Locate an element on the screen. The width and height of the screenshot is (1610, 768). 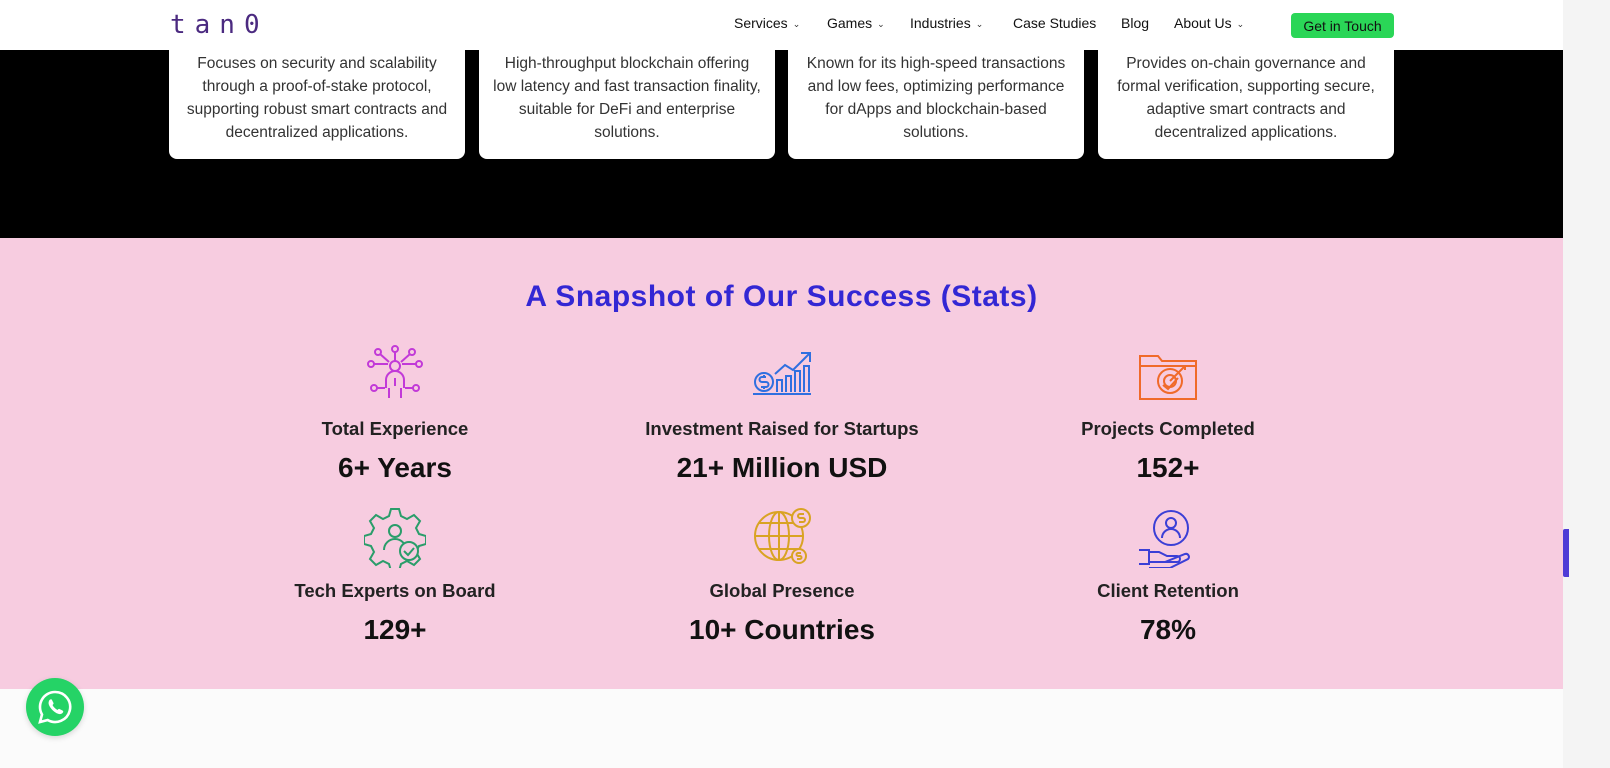
stat-value: 78% is located at coordinates (1168, 629).